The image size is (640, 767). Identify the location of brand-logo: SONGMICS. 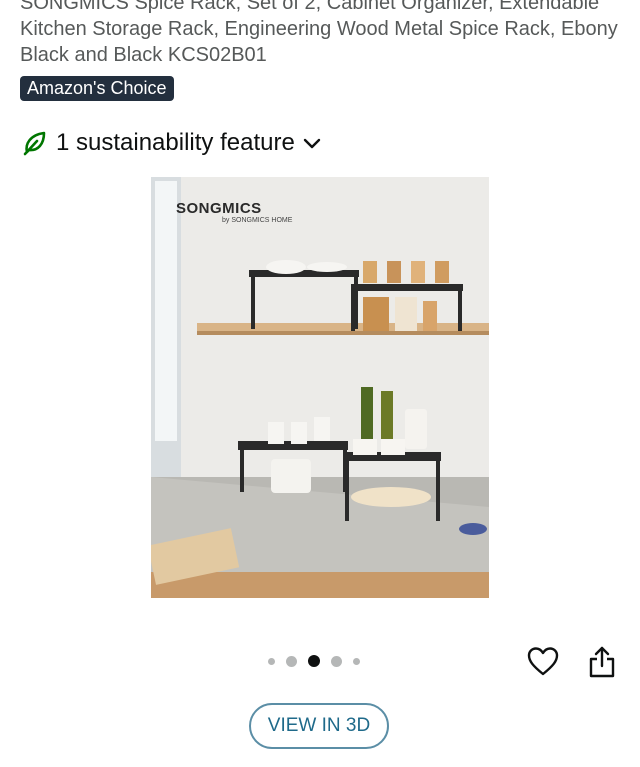
(219, 208).